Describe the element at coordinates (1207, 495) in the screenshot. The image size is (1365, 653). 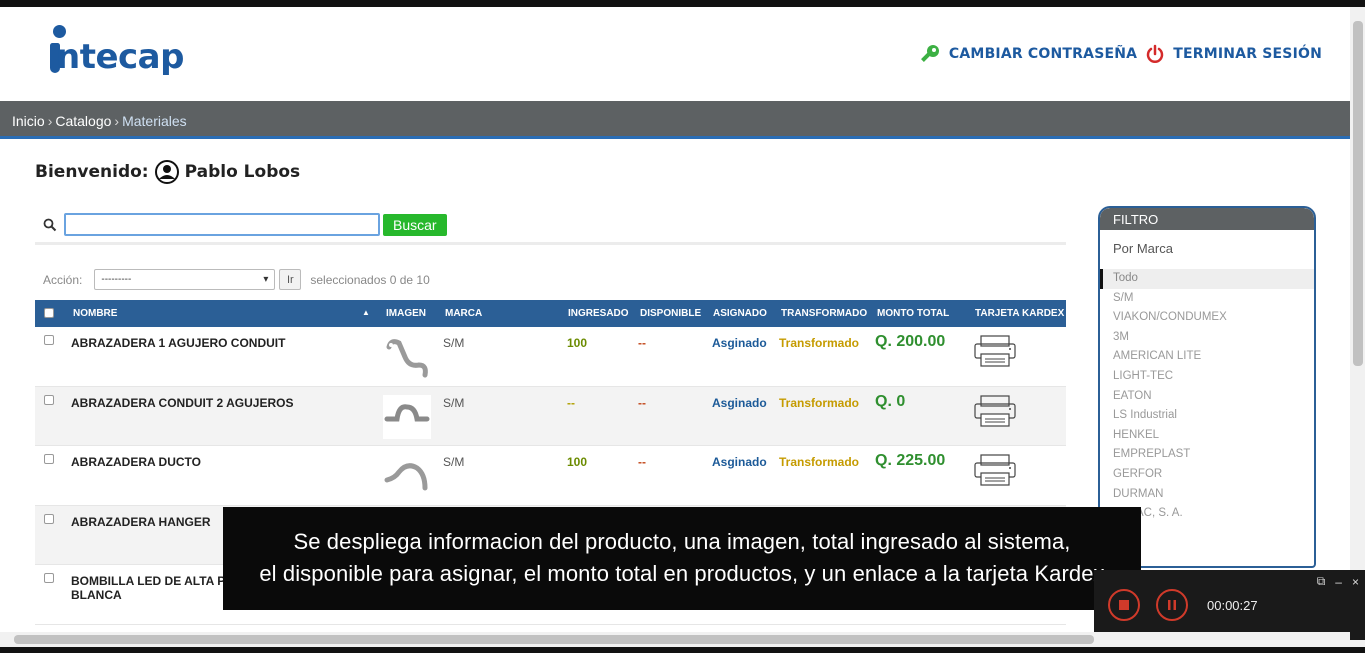
I see `filter-item: DURMAN` at that location.